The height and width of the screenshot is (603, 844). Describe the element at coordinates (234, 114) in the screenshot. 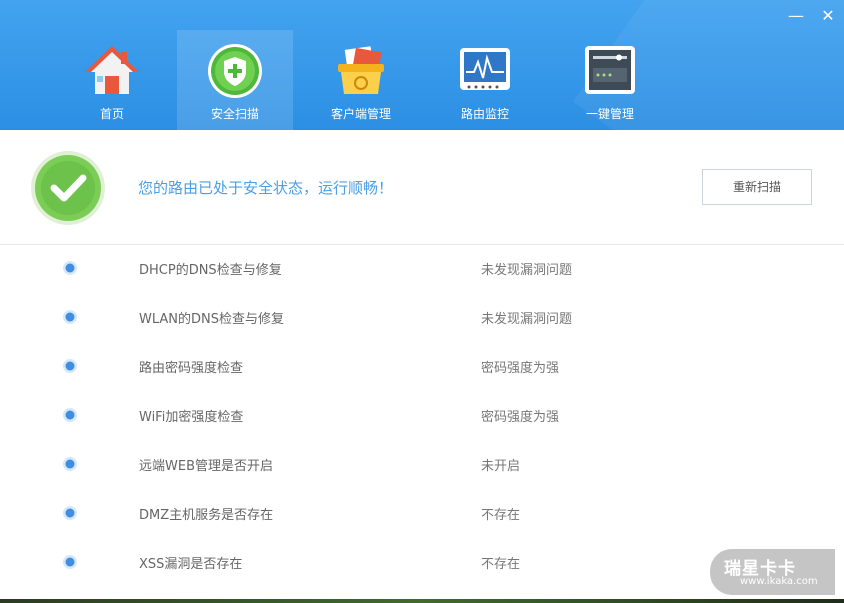

I see `tab-label: 安全扫描` at that location.